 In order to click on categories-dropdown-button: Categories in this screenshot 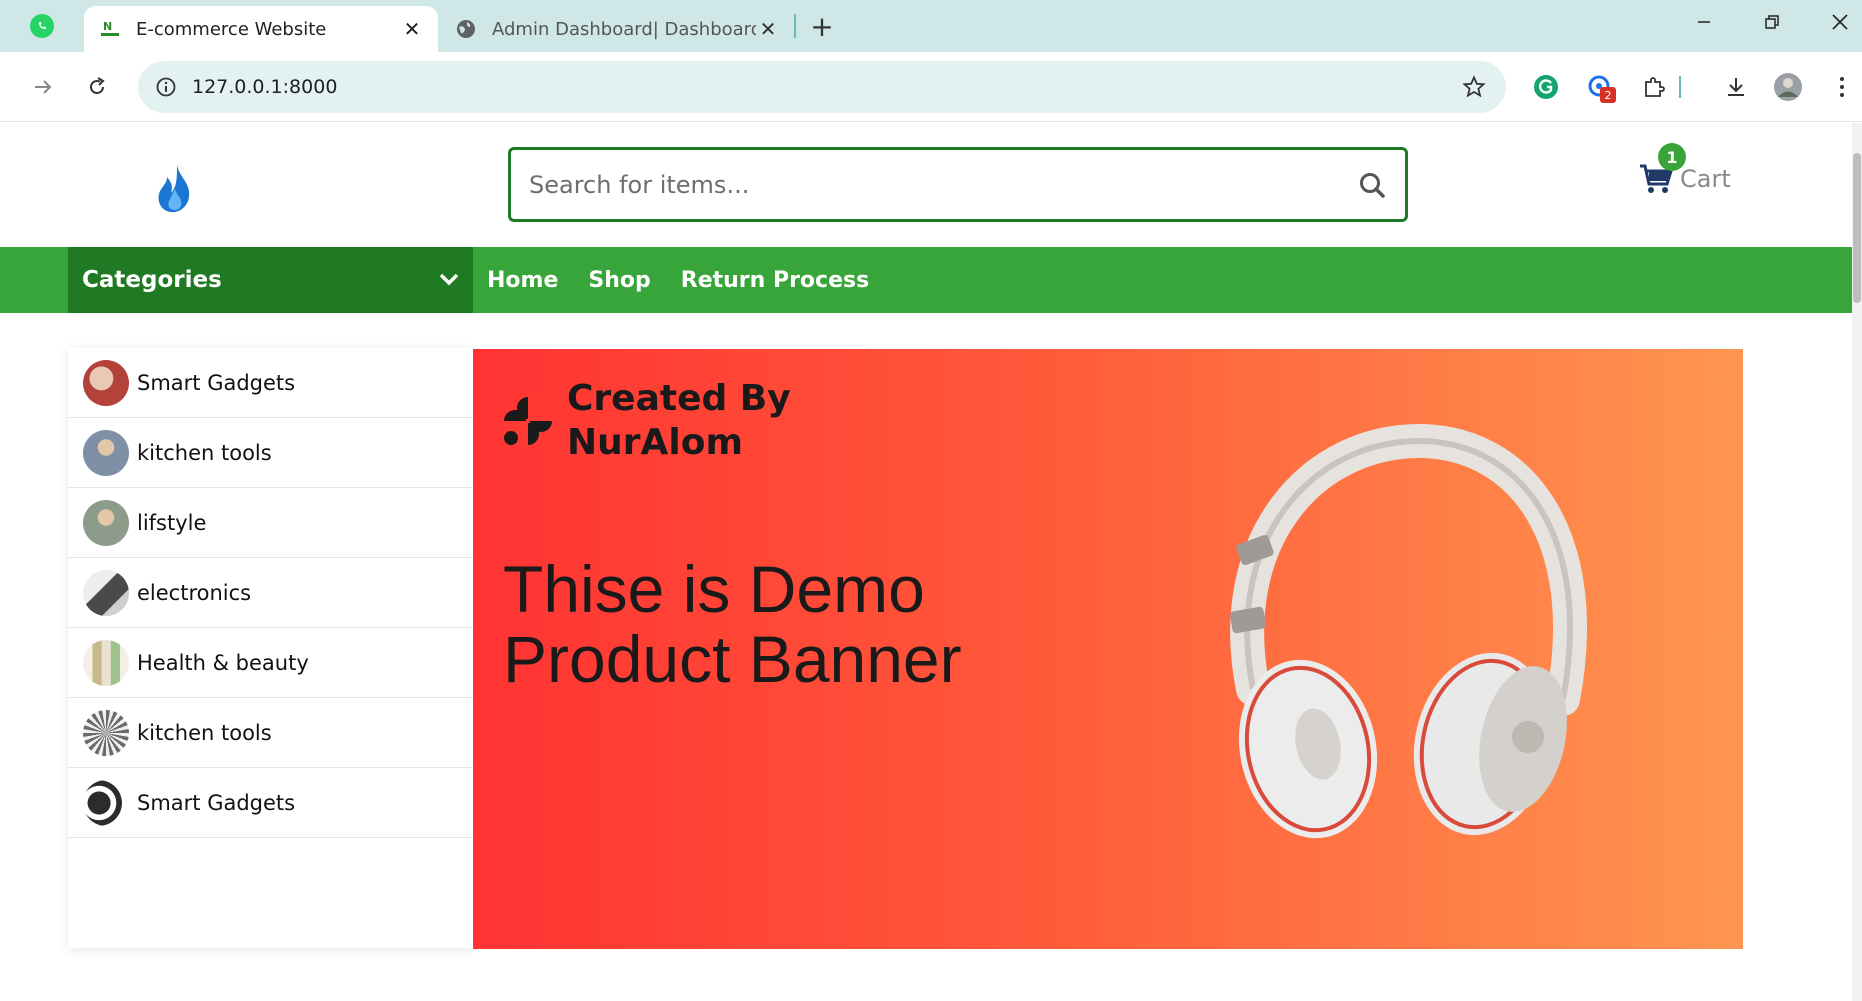, I will do `click(270, 280)`.